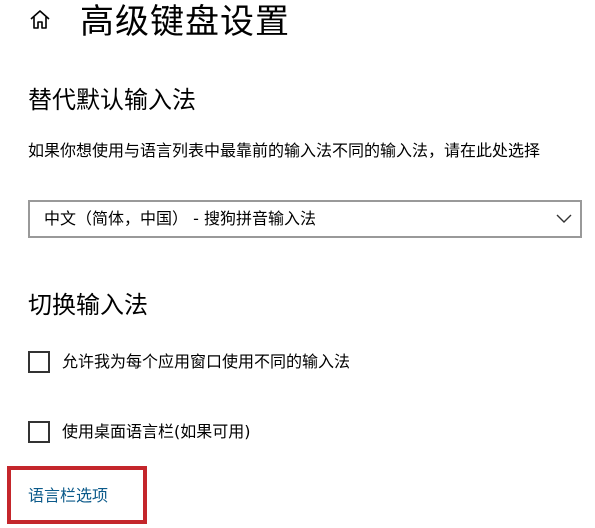 The width and height of the screenshot is (595, 528). What do you see at coordinates (564, 218) in the screenshot?
I see `chevron-down-icon` at bounding box center [564, 218].